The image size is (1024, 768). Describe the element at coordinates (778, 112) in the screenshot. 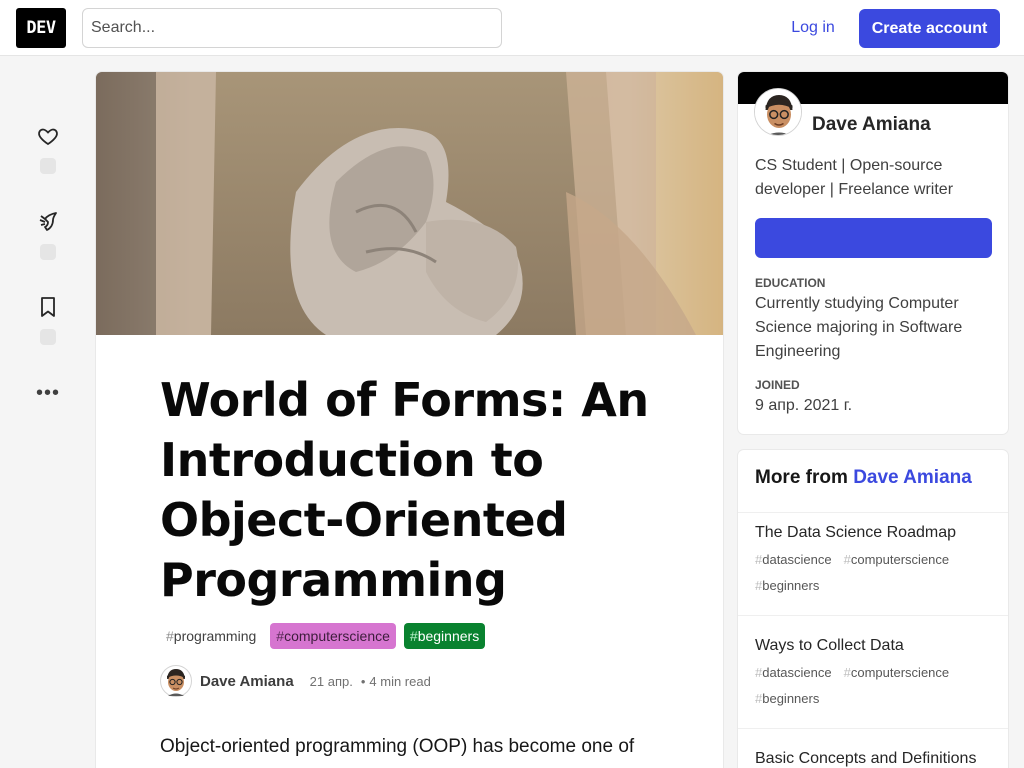

I see `profile-avatar` at that location.